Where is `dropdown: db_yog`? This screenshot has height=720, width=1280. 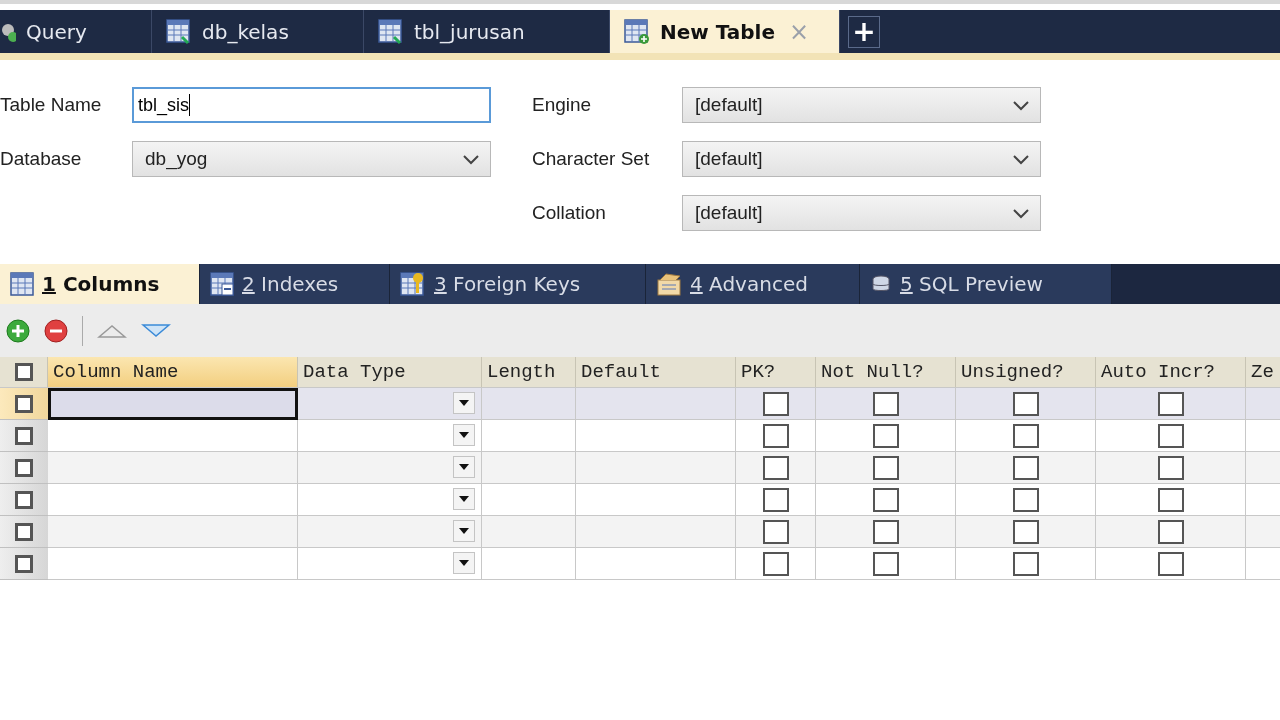
dropdown: db_yog is located at coordinates (311, 159).